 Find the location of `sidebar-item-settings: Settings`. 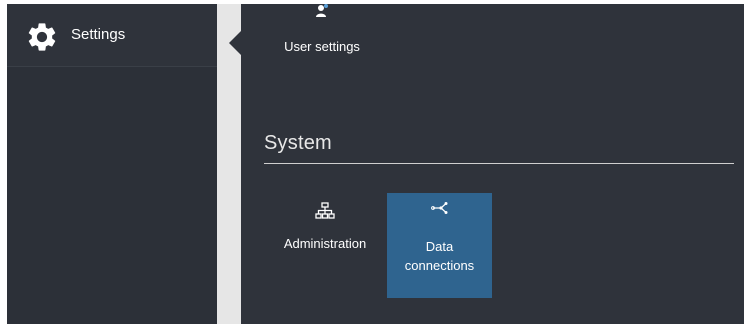

sidebar-item-settings: Settings is located at coordinates (112, 35).